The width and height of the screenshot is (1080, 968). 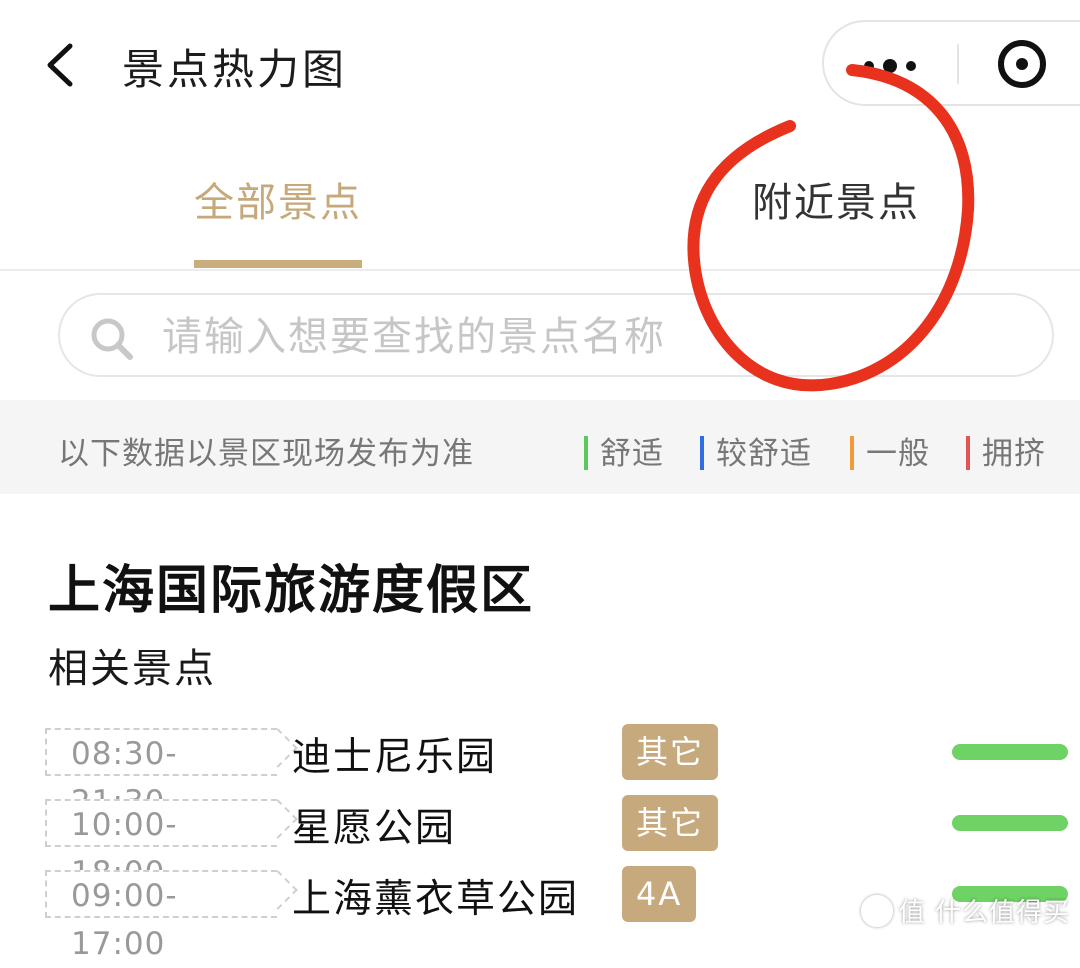 What do you see at coordinates (436, 899) in the screenshot?
I see `spot-name: 上海薰衣草公园` at bounding box center [436, 899].